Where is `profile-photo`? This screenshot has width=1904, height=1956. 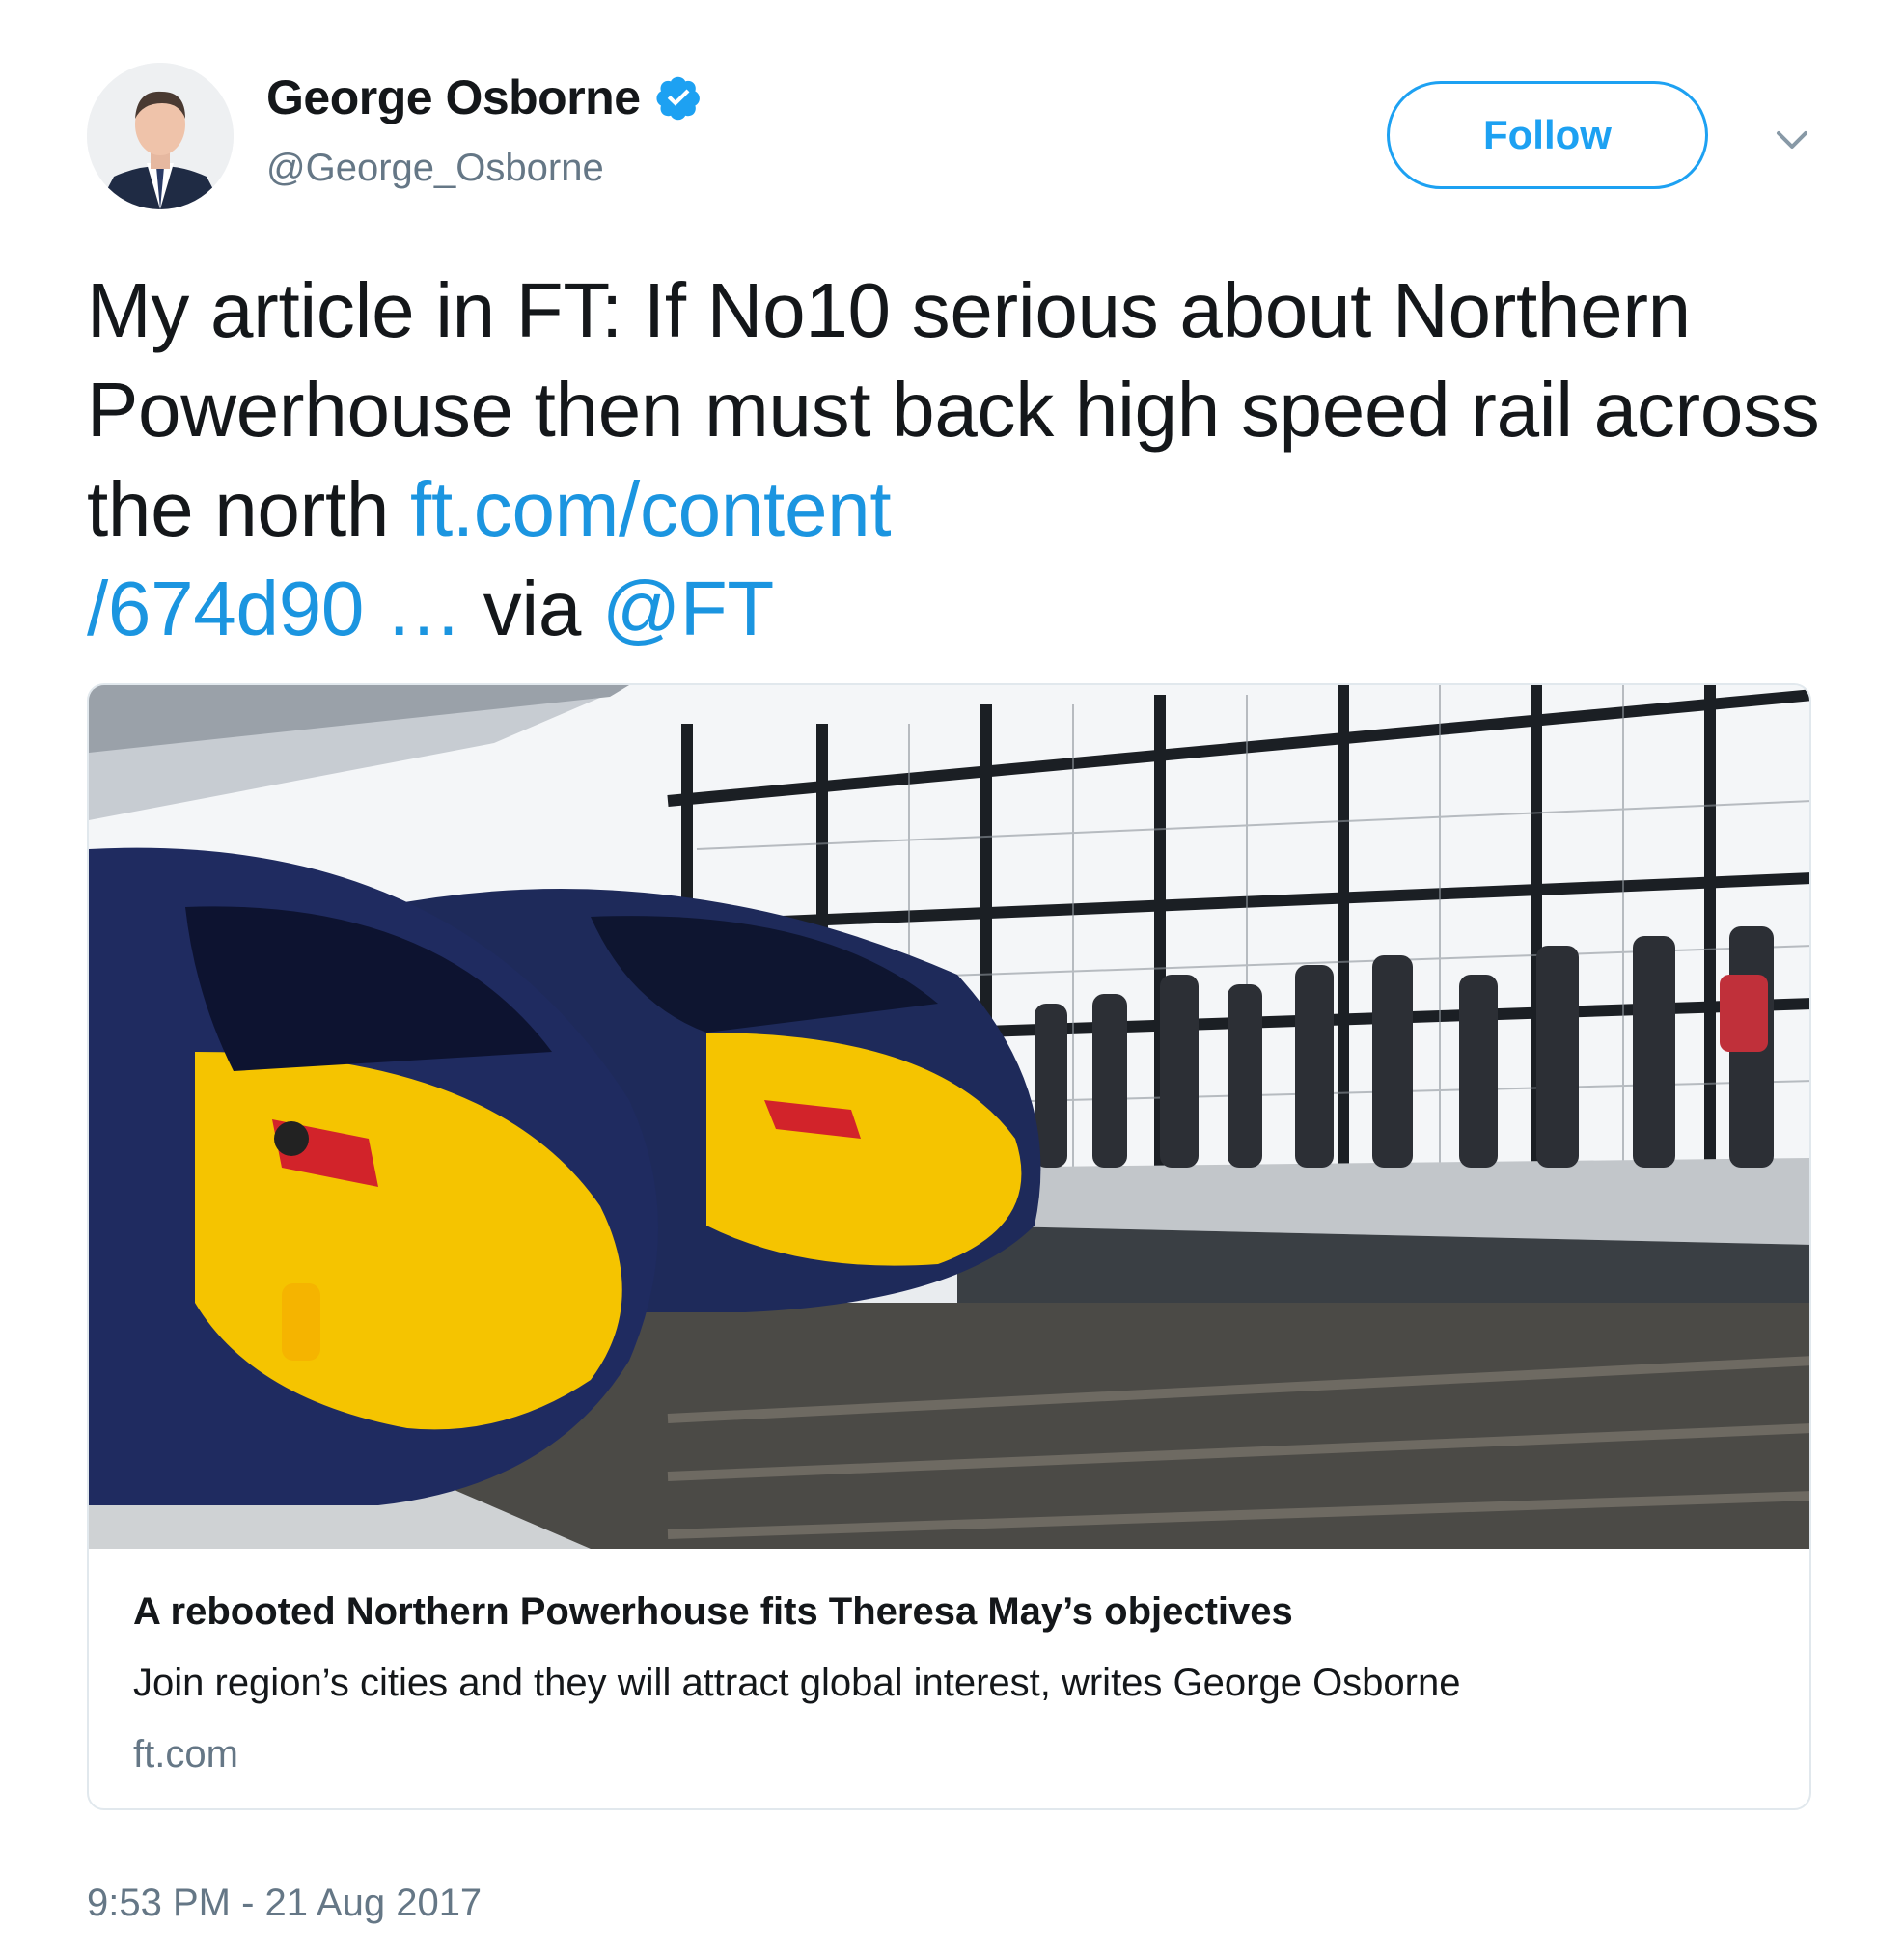
profile-photo is located at coordinates (160, 136).